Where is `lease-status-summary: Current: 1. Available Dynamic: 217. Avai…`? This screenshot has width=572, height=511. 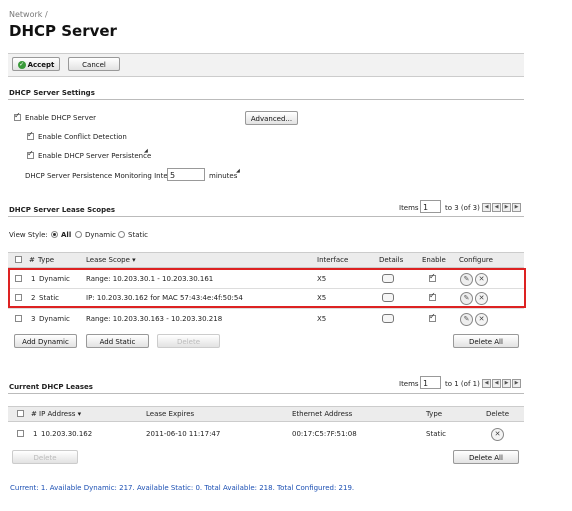
lease-status-summary: Current: 1. Available Dynamic: 217. Avai… is located at coordinates (182, 488).